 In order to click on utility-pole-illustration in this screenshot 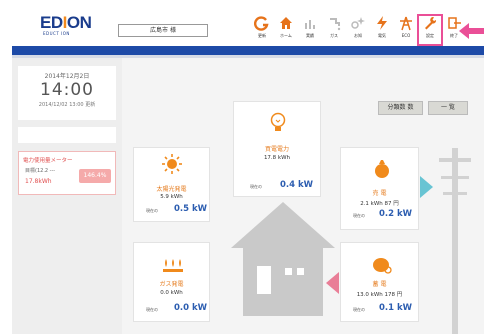, I will do `click(455, 241)`.